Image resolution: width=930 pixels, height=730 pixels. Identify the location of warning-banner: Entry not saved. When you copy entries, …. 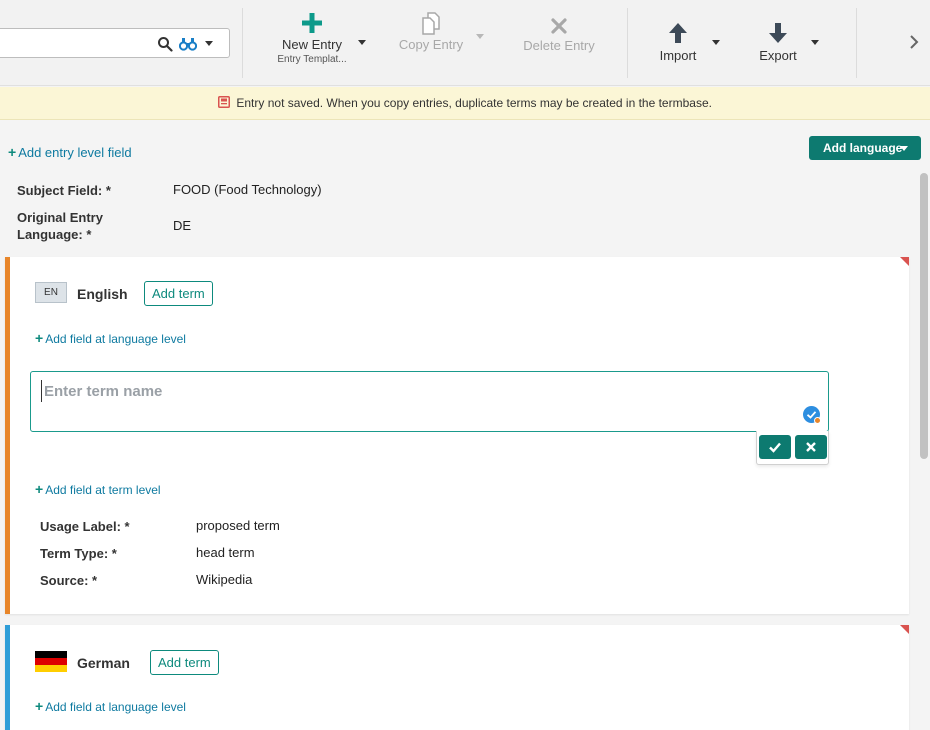
(465, 103).